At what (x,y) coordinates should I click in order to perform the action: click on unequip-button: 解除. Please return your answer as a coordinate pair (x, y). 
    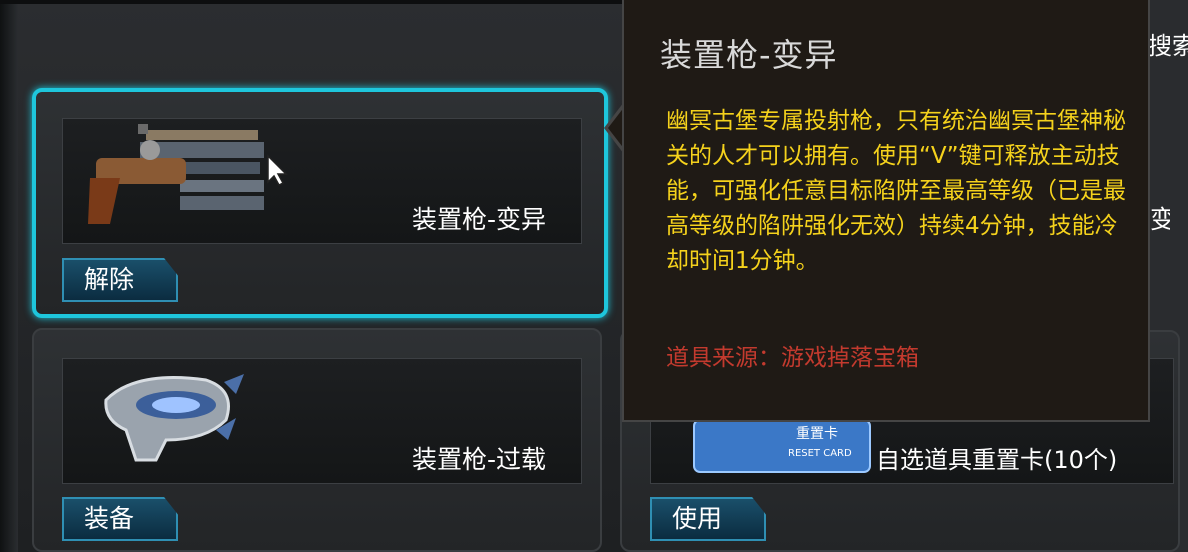
    Looking at the image, I should click on (120, 280).